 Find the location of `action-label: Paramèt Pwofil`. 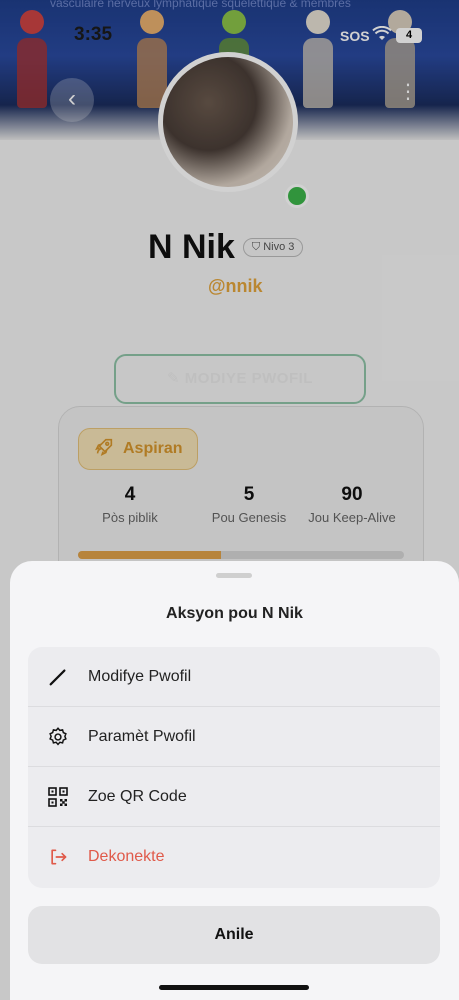

action-label: Paramèt Pwofil is located at coordinates (142, 736).